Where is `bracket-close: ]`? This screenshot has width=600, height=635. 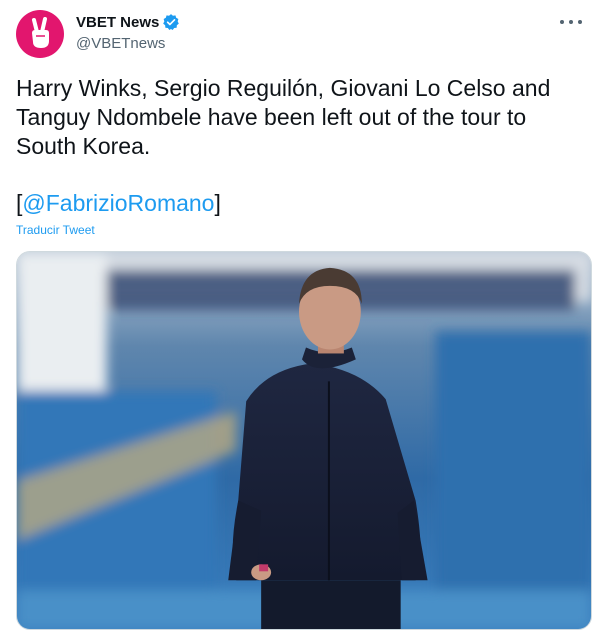
bracket-close: ] is located at coordinates (217, 203).